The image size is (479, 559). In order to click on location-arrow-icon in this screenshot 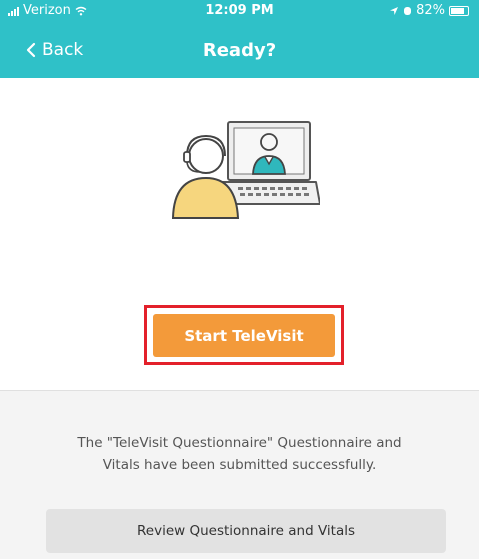, I will do `click(394, 10)`.